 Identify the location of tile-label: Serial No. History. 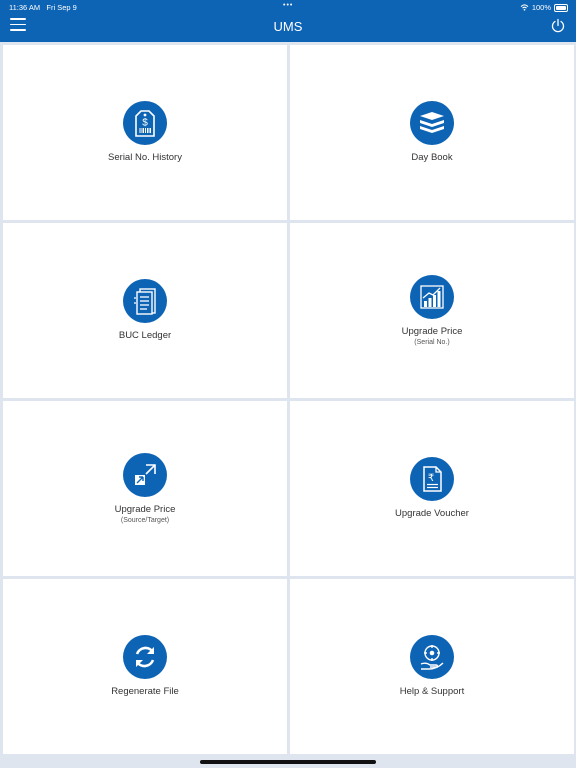
(145, 157).